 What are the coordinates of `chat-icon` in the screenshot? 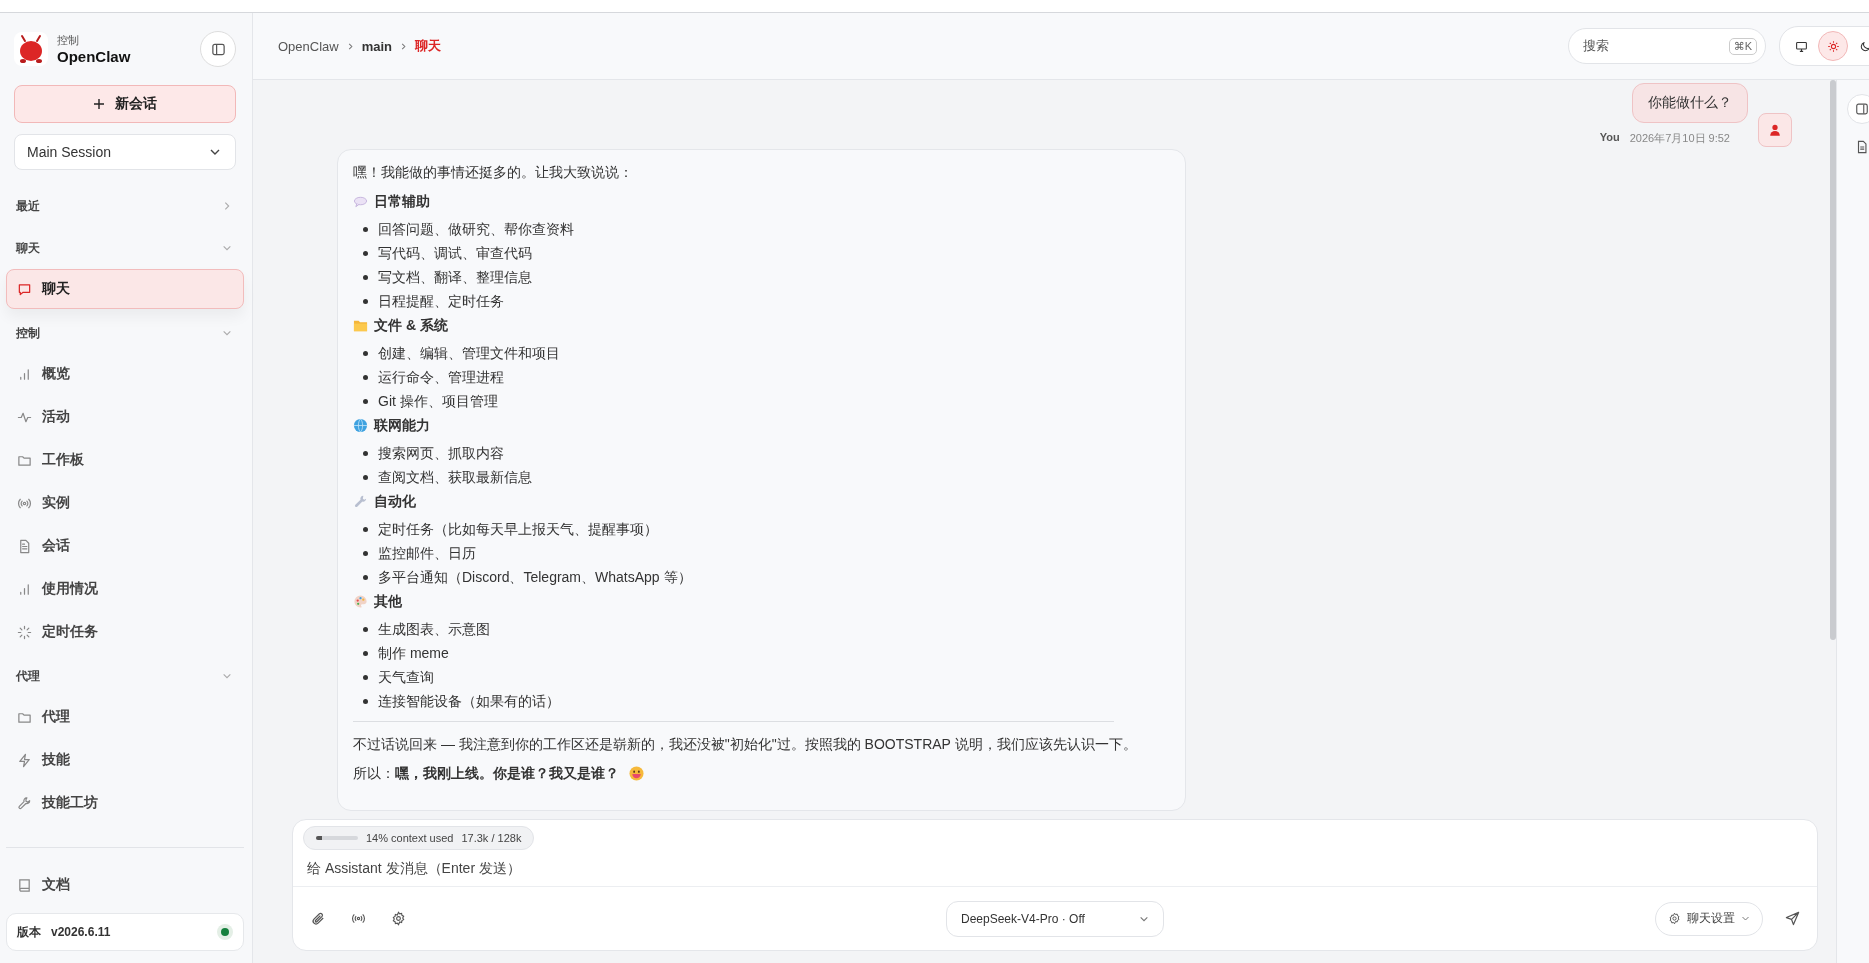 It's located at (24, 289).